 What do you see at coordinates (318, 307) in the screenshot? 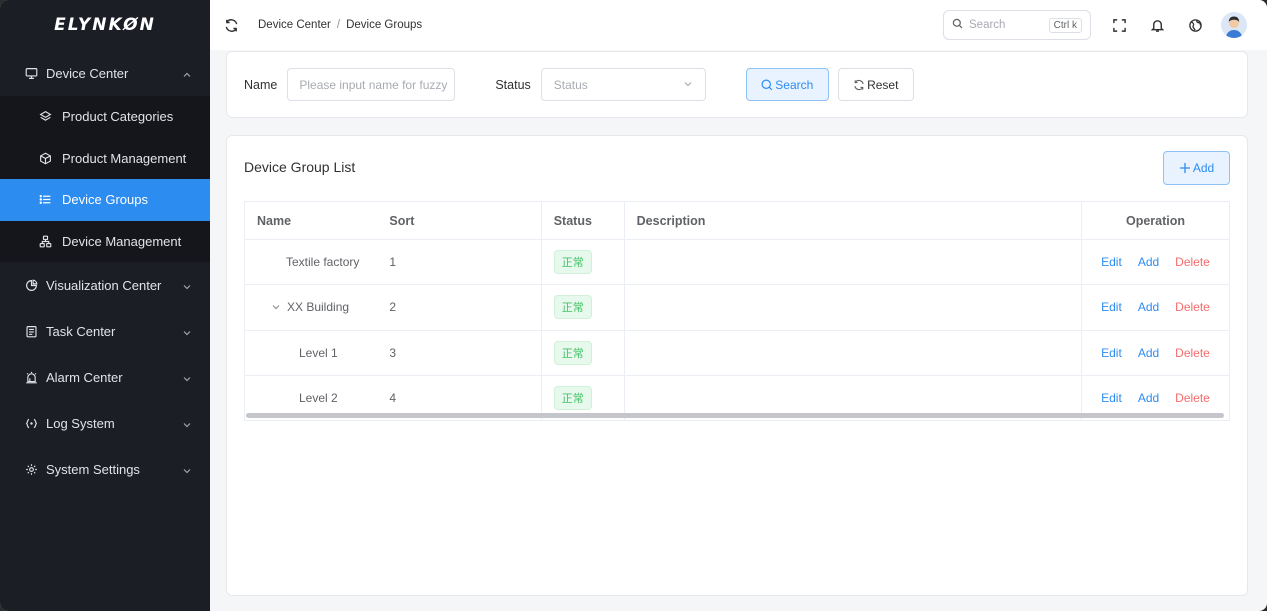
I see `row-name: XX Building` at bounding box center [318, 307].